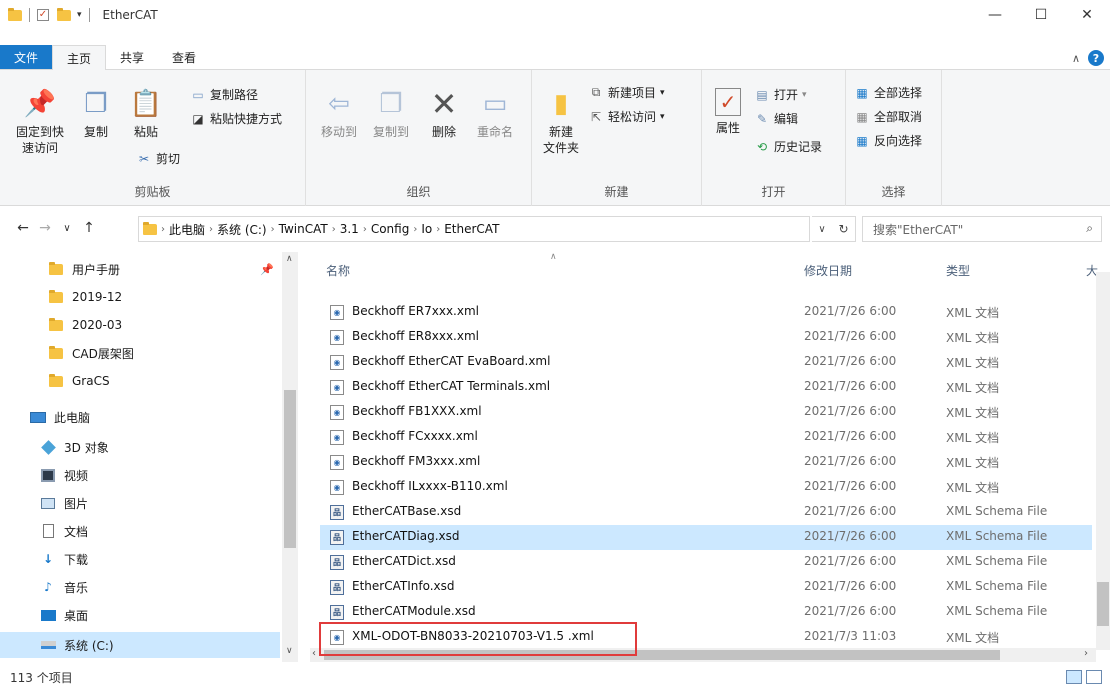 The height and width of the screenshot is (690, 1110). Describe the element at coordinates (995, 15) in the screenshot. I see `minimize-button: —` at that location.